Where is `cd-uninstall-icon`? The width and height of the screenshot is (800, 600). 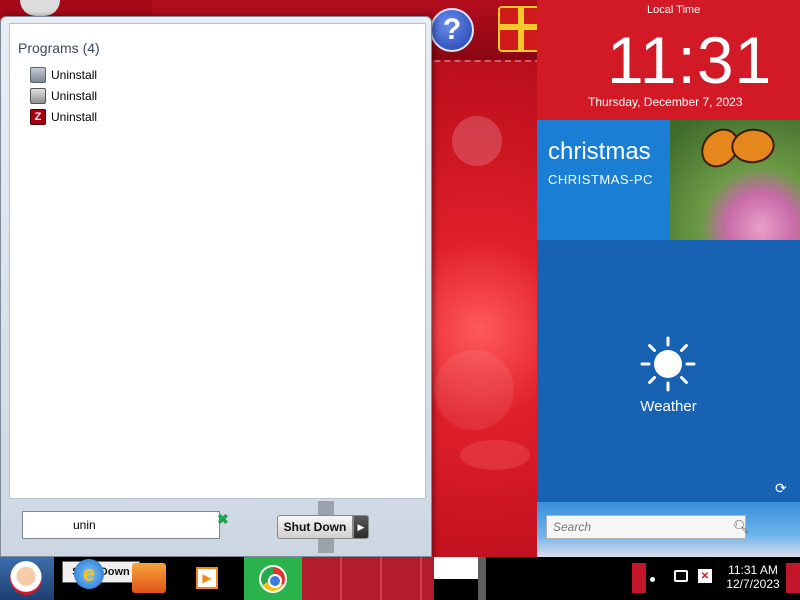
cd-uninstall-icon is located at coordinates (38, 96).